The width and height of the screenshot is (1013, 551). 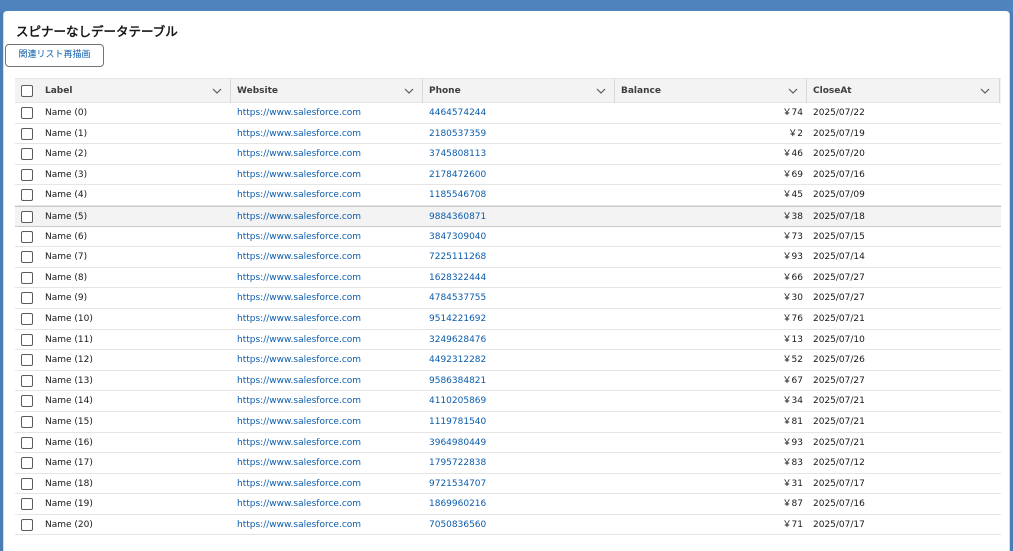 What do you see at coordinates (457, 298) in the screenshot?
I see `cell-phone-link: 4784537755` at bounding box center [457, 298].